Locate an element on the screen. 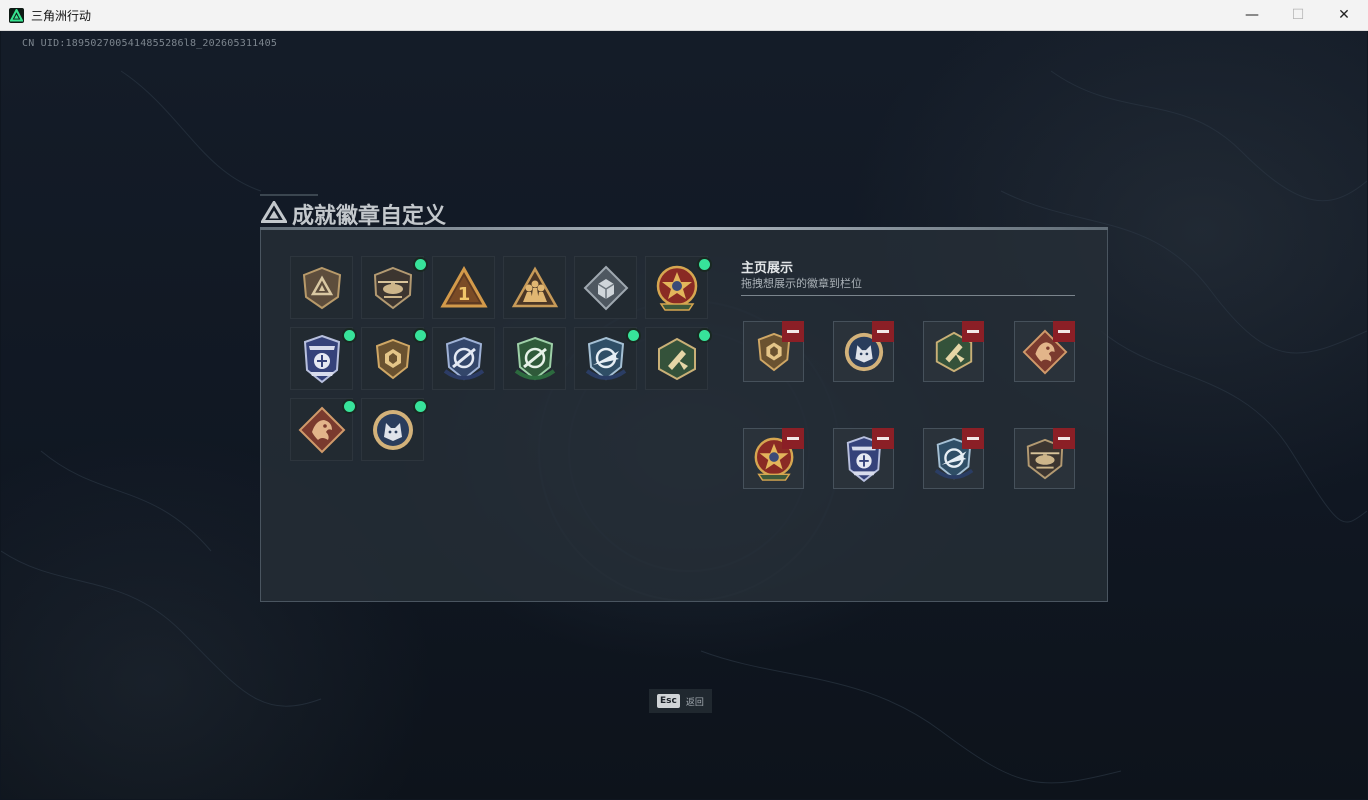 This screenshot has width=1368, height=800. blue-fighter-badge-icon is located at coordinates (605, 358).